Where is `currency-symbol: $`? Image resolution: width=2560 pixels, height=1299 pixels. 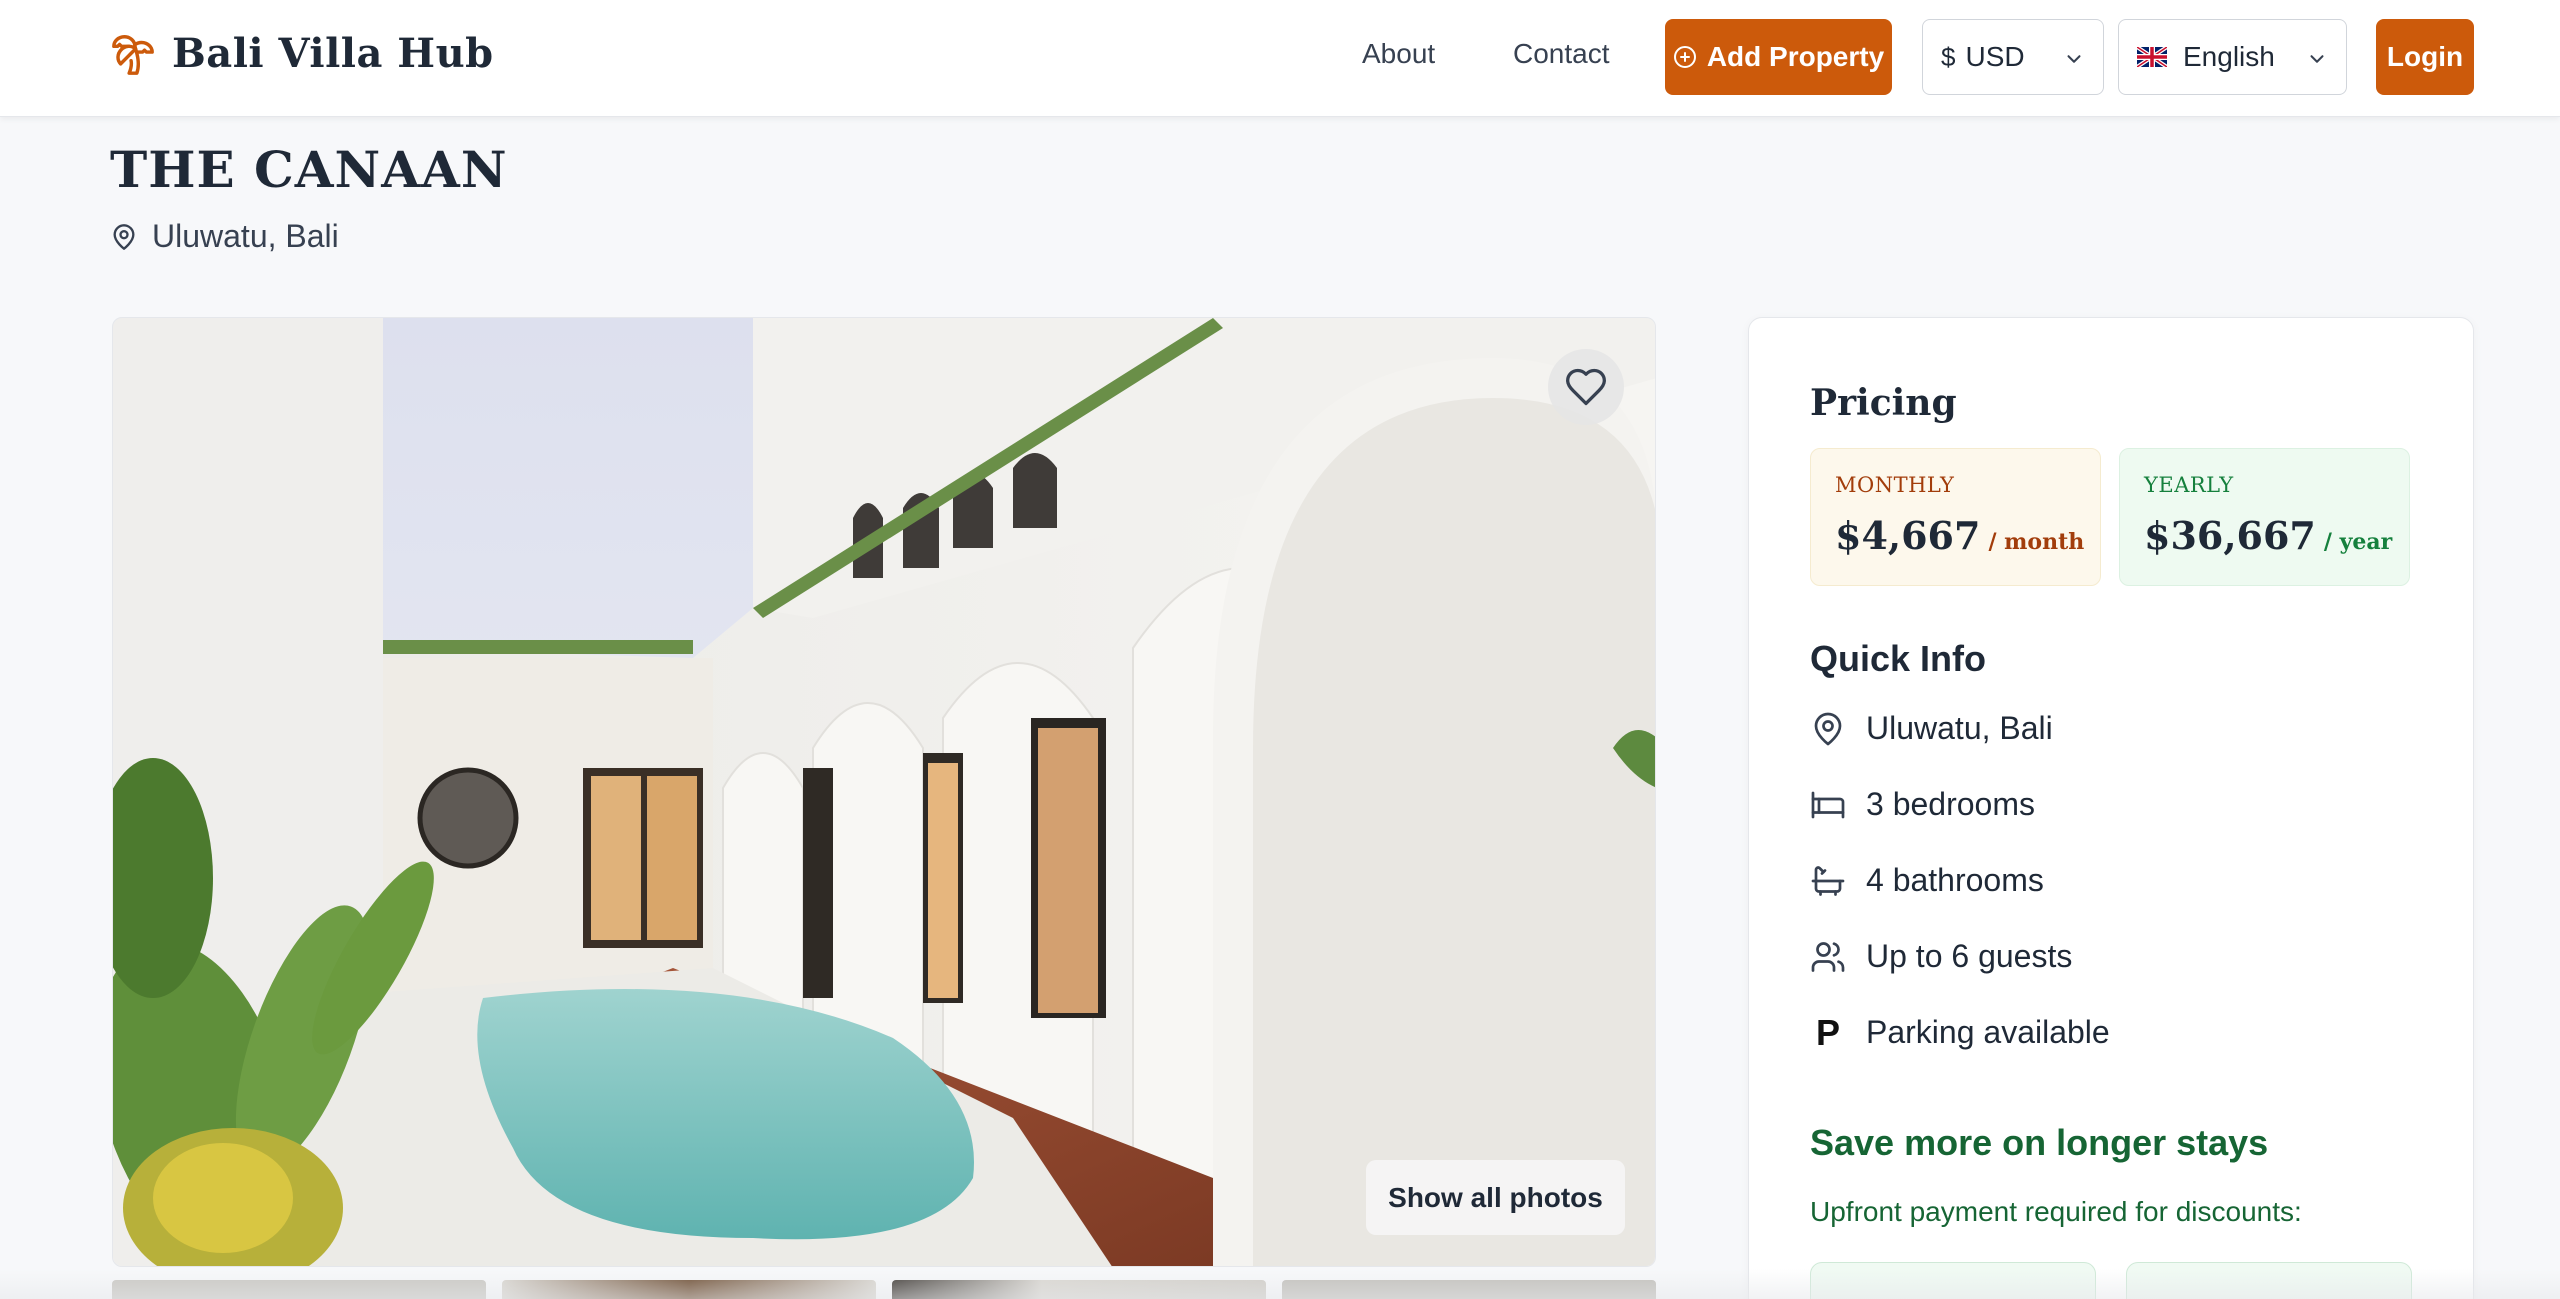 currency-symbol: $ is located at coordinates (1948, 56).